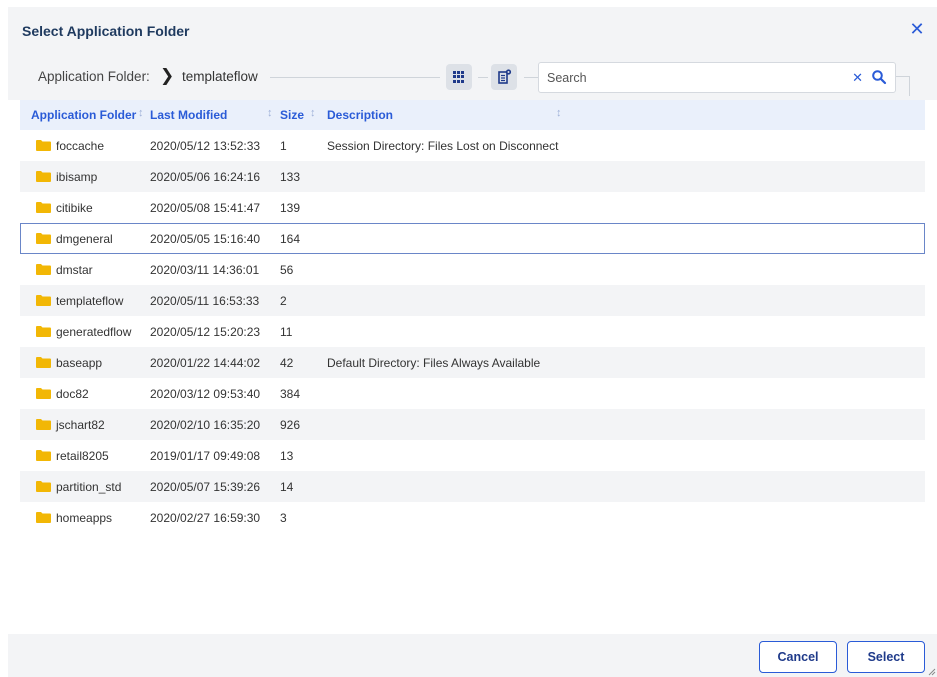 The height and width of the screenshot is (677, 937). I want to click on folder-name: dmstar, so click(74, 270).